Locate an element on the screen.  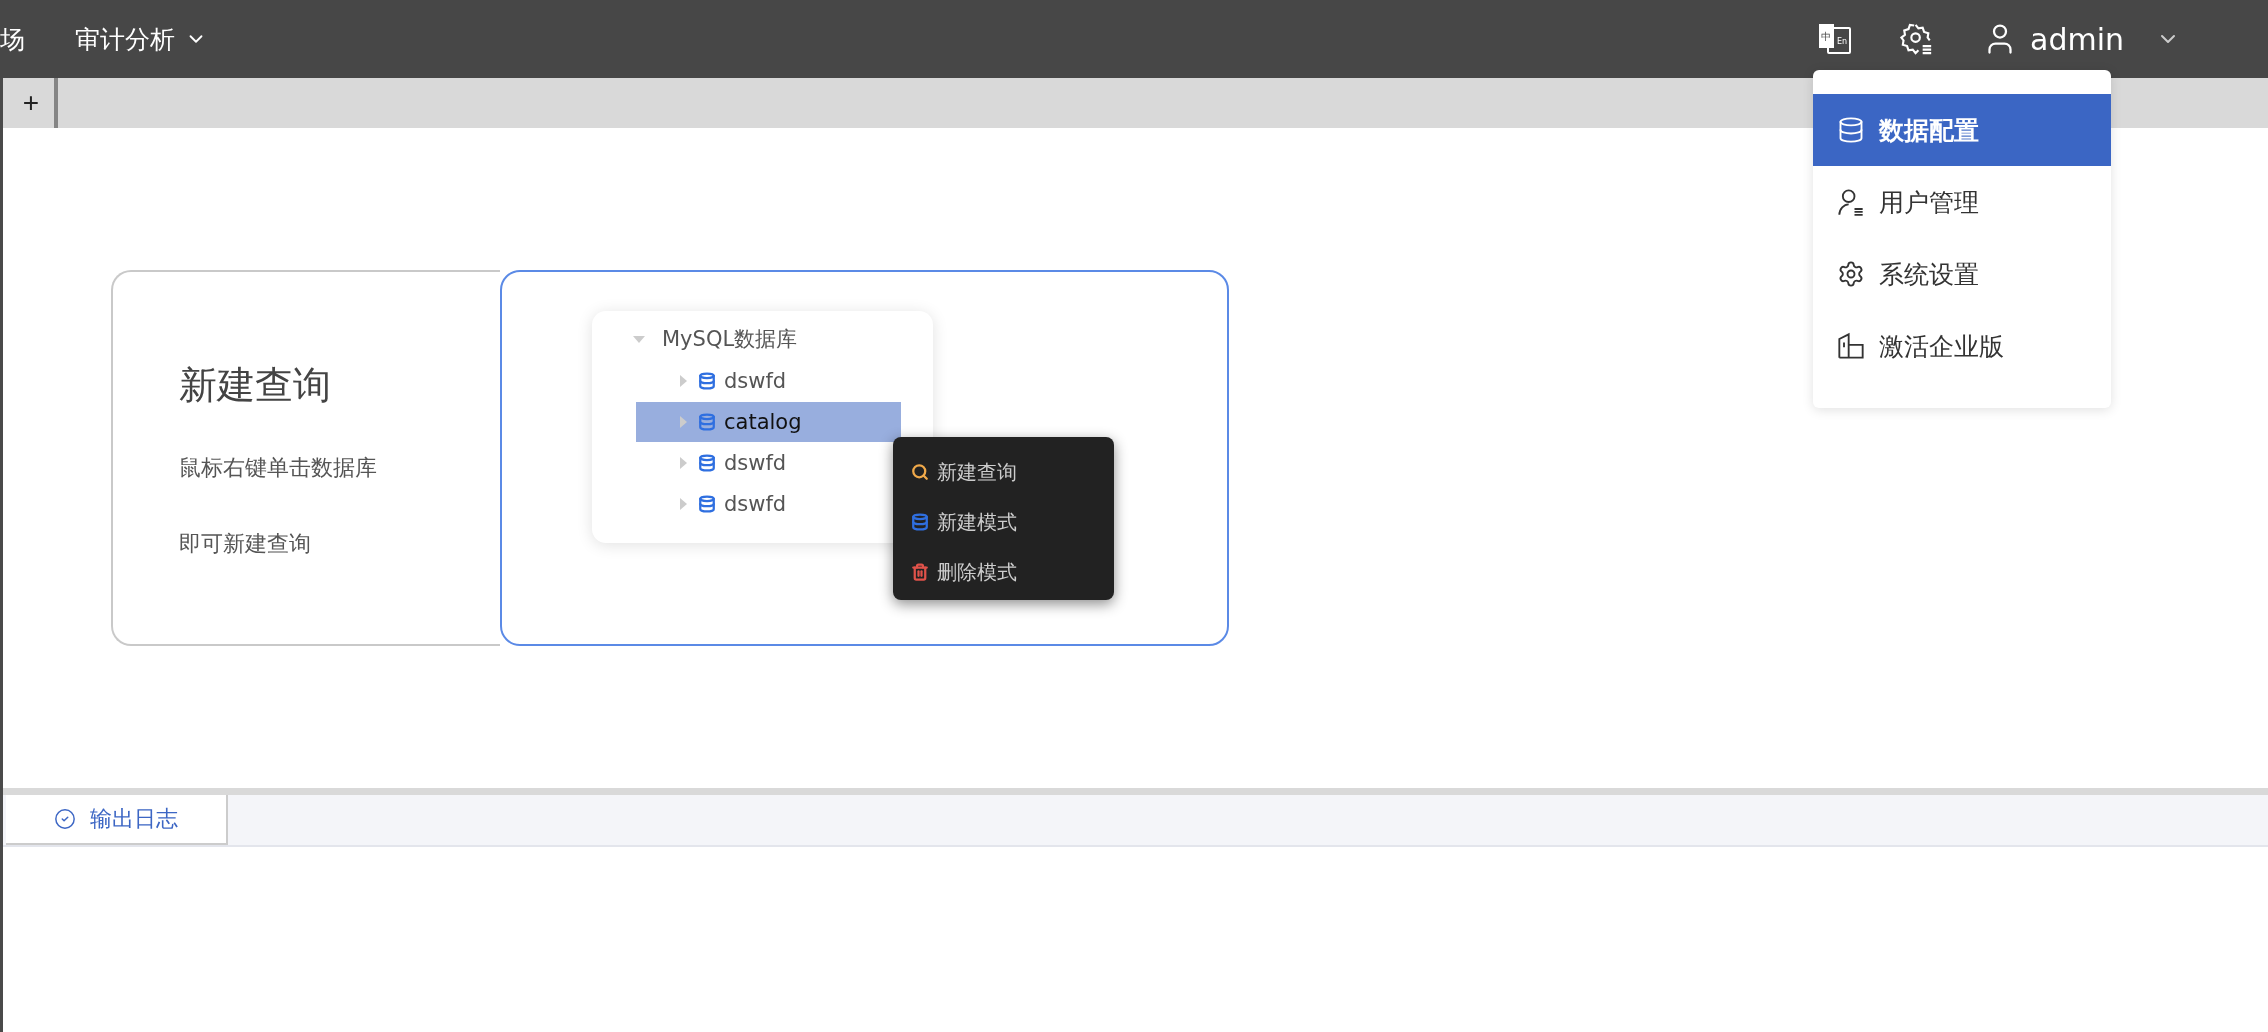
user-menu-button: admin is located at coordinates (2081, 39).